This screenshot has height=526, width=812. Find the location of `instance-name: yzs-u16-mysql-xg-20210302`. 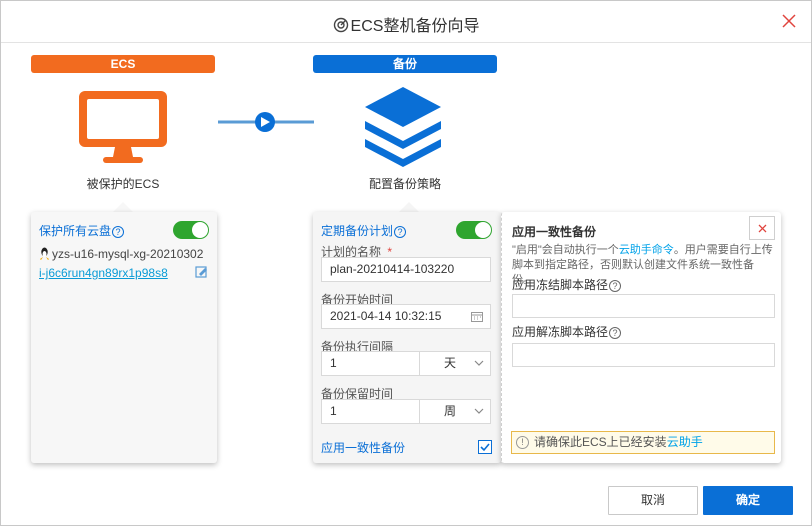

instance-name: yzs-u16-mysql-xg-20210302 is located at coordinates (128, 254).